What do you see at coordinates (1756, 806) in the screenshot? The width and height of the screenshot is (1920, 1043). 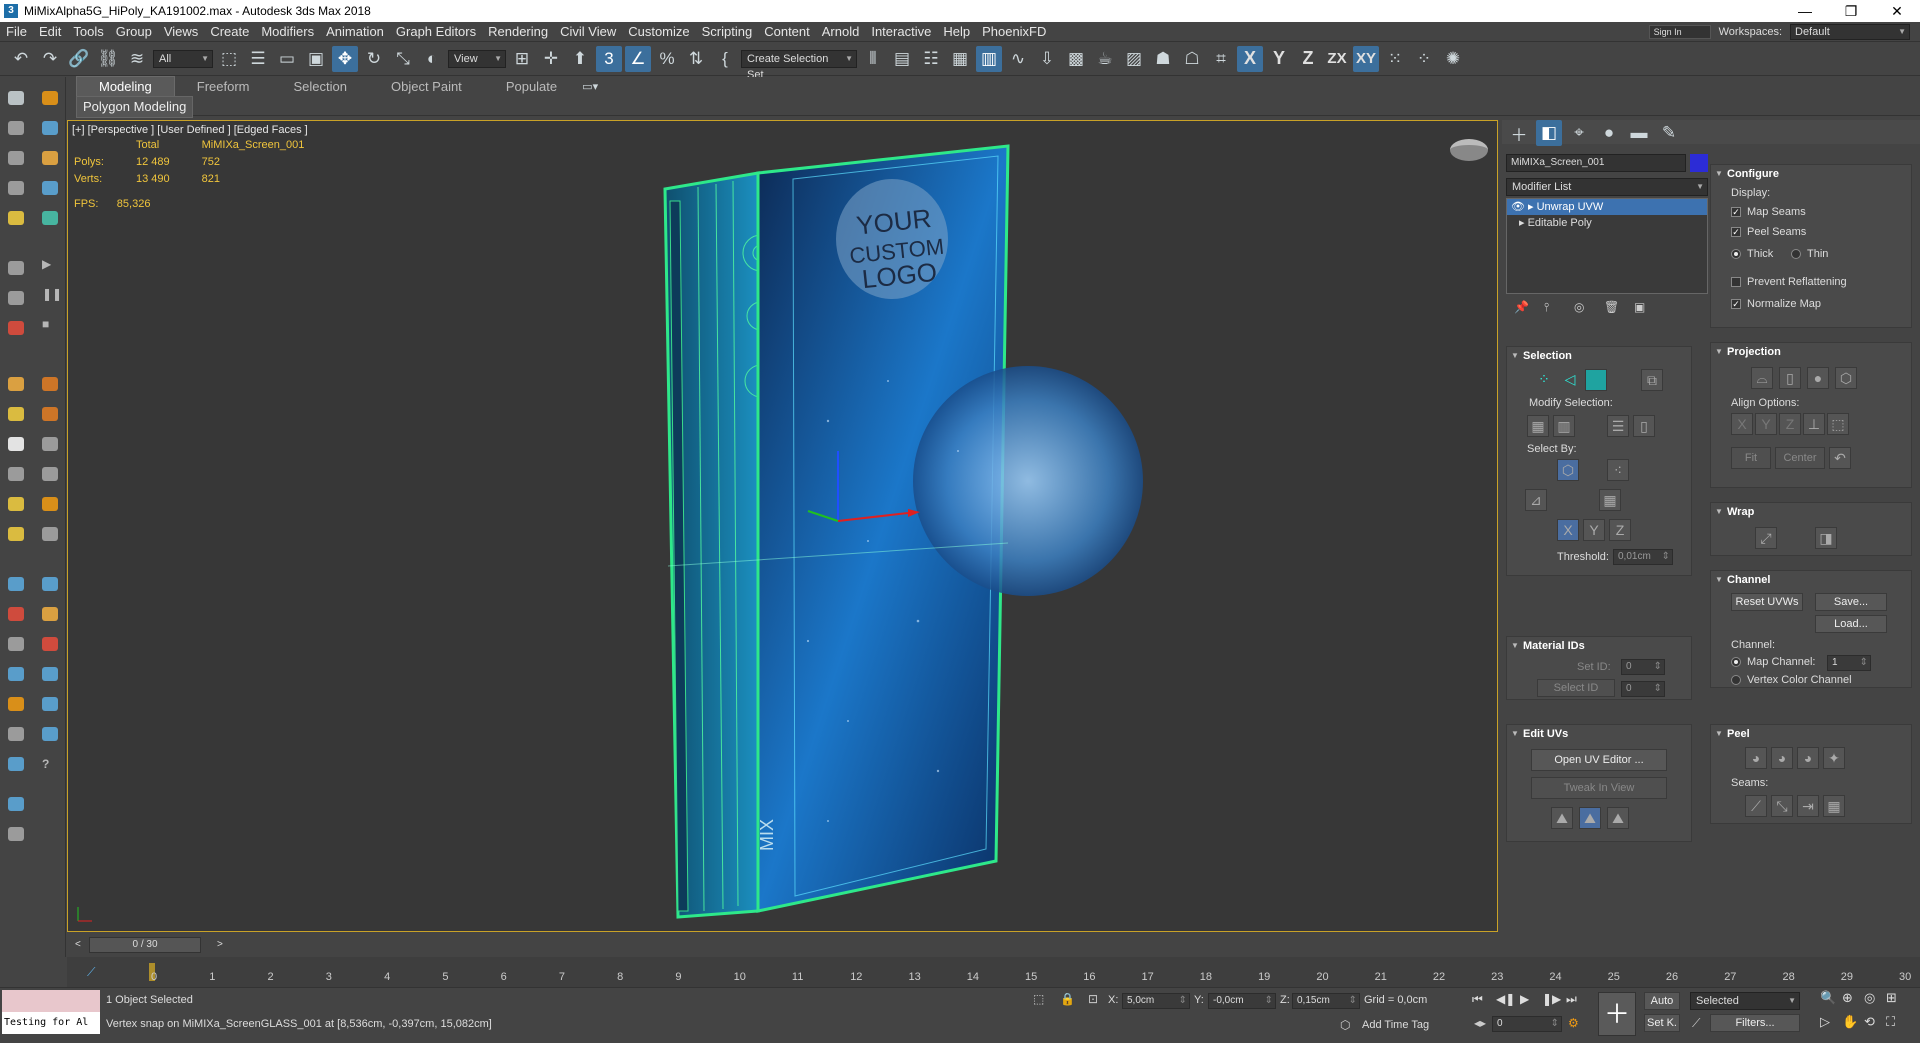 I see `edit-seams-icon: ⟋` at bounding box center [1756, 806].